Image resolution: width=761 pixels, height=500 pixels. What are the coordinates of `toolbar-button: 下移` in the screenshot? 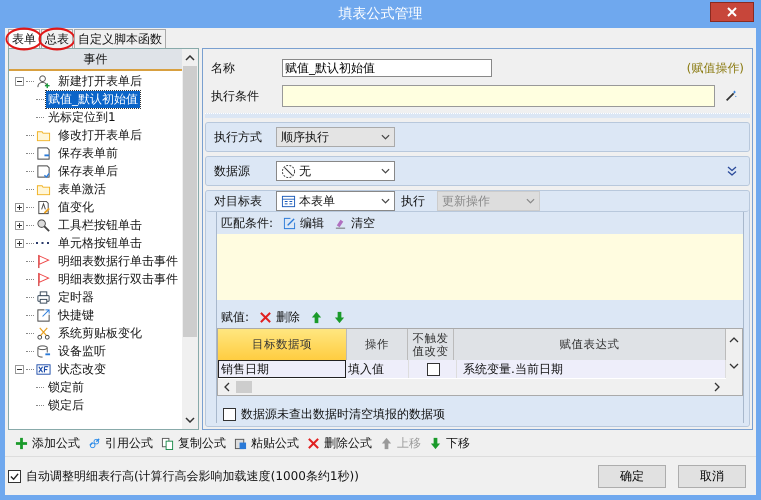 It's located at (449, 443).